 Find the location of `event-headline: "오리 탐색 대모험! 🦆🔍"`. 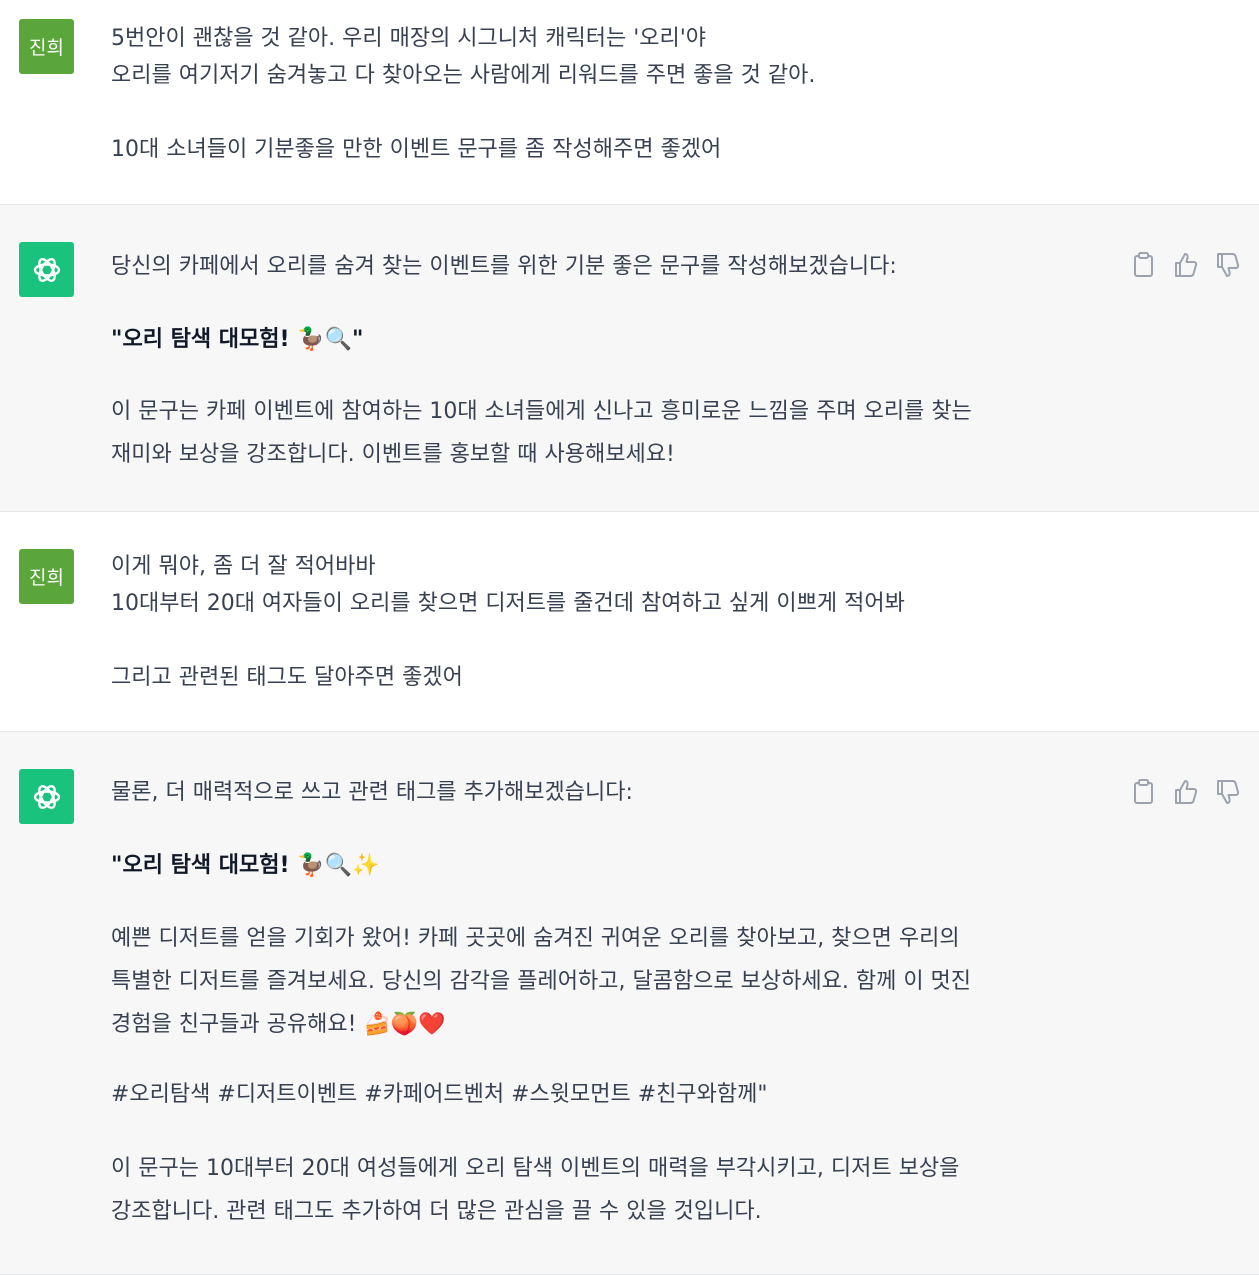

event-headline: "오리 탐색 대모험! 🦆🔍" is located at coordinates (237, 339).